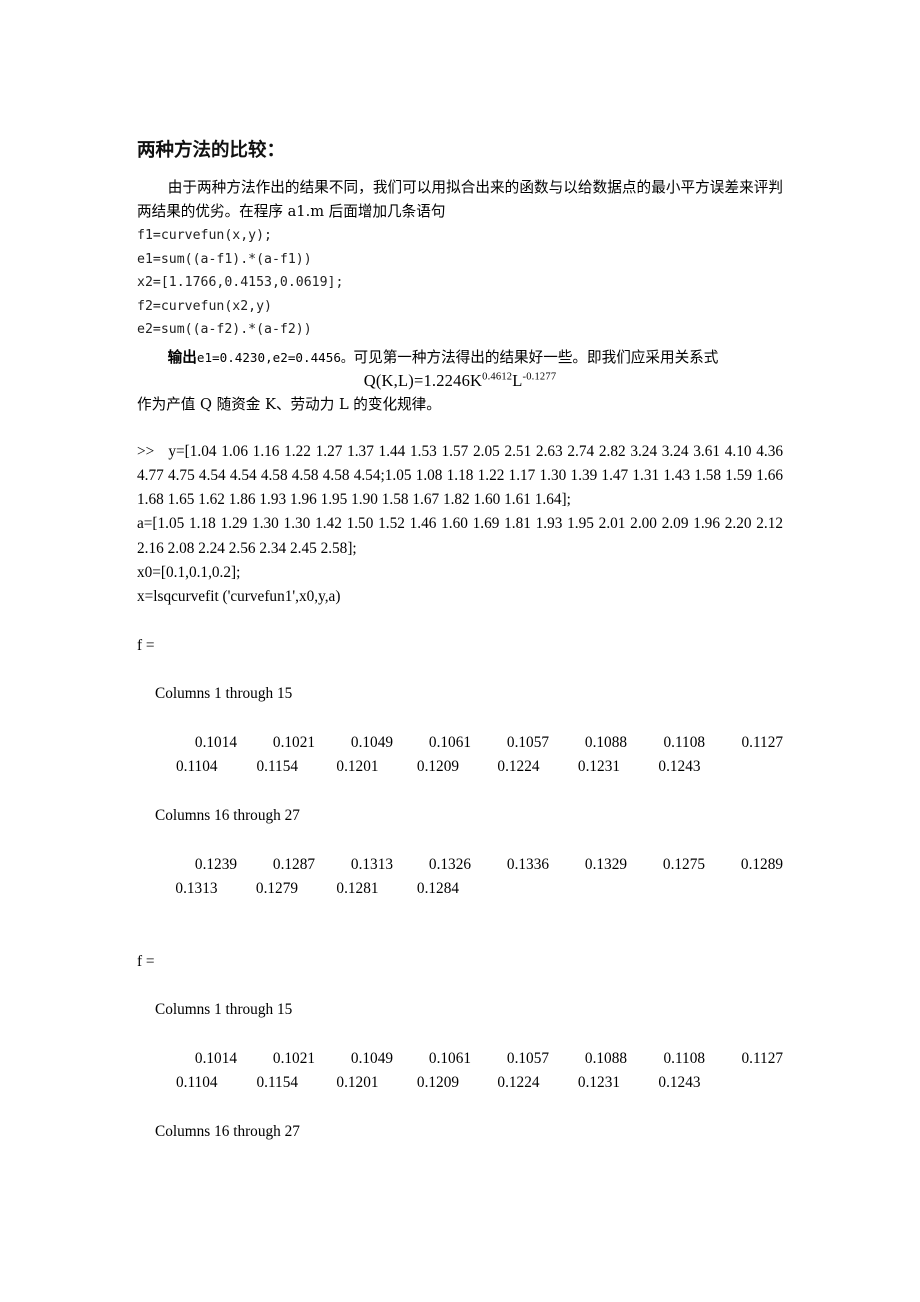 The height and width of the screenshot is (1302, 920). What do you see at coordinates (224, 694) in the screenshot?
I see `columns-header-1: Columns 1 through 15` at bounding box center [224, 694].